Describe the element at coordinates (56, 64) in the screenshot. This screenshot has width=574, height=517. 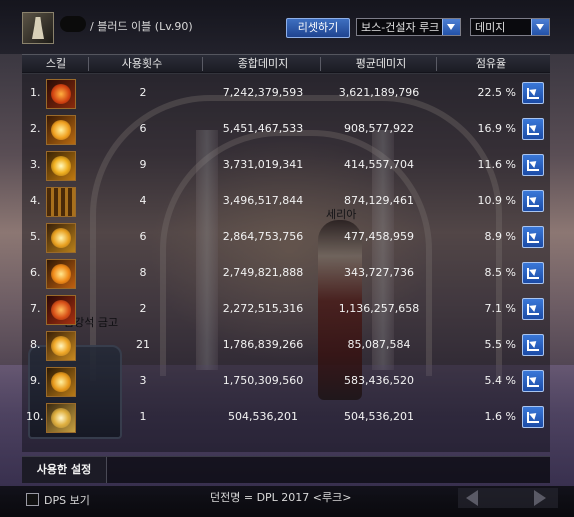
I see `column-header-skill: 스킬` at that location.